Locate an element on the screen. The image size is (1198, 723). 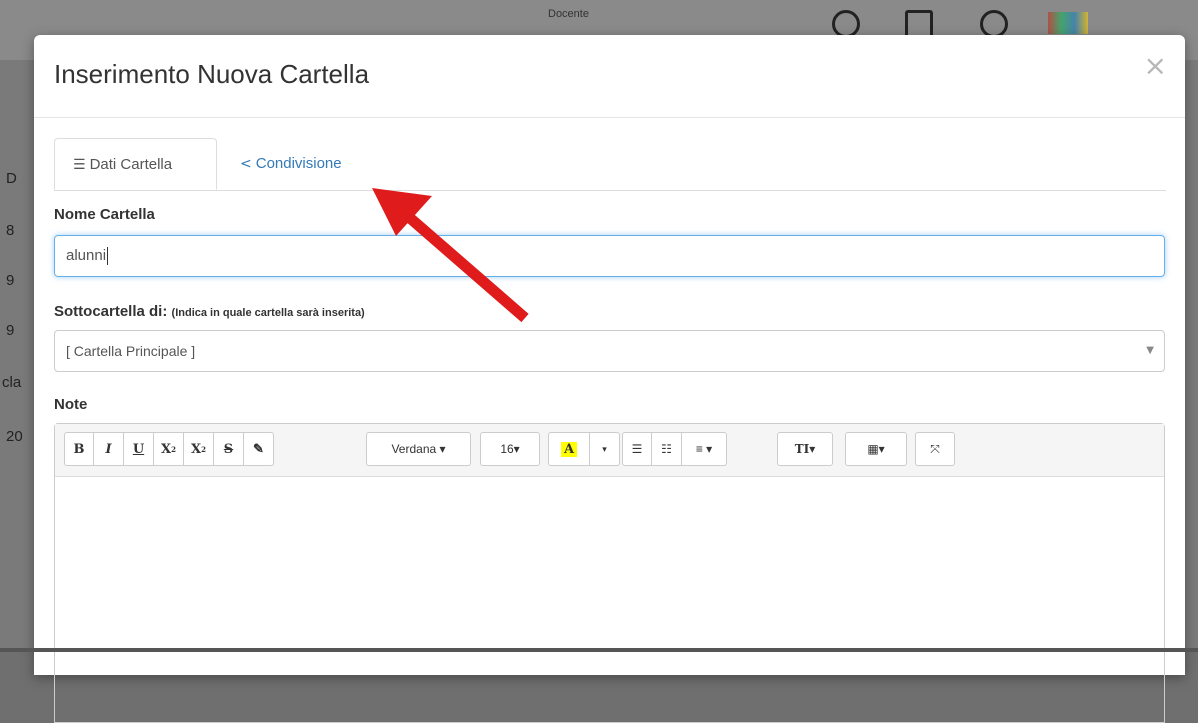
editor-toolbar: B I U X2 X2 S ✎ Verdana ▾ 16▾ A ▾ ☰ ☷ ≡ is located at coordinates (609, 450).